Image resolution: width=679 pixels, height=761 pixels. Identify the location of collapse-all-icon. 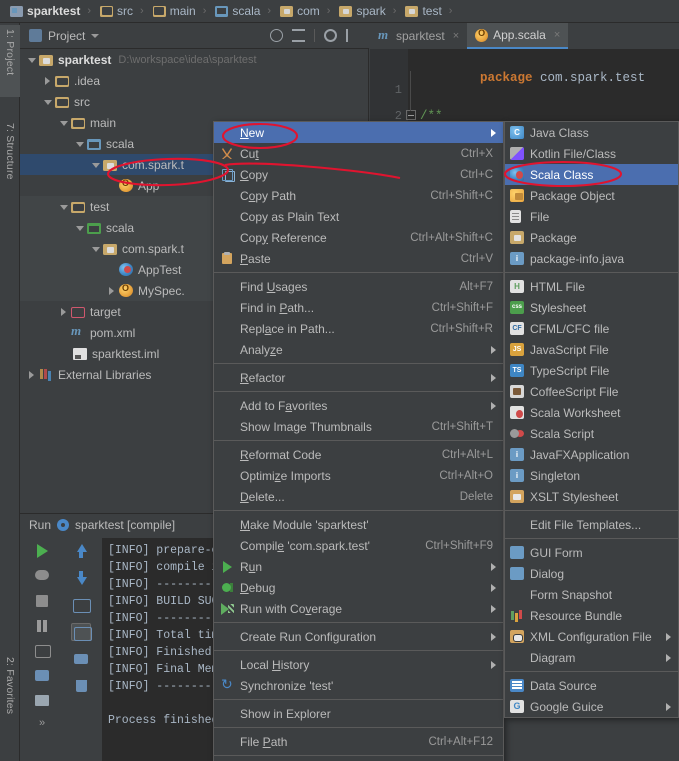
(298, 35).